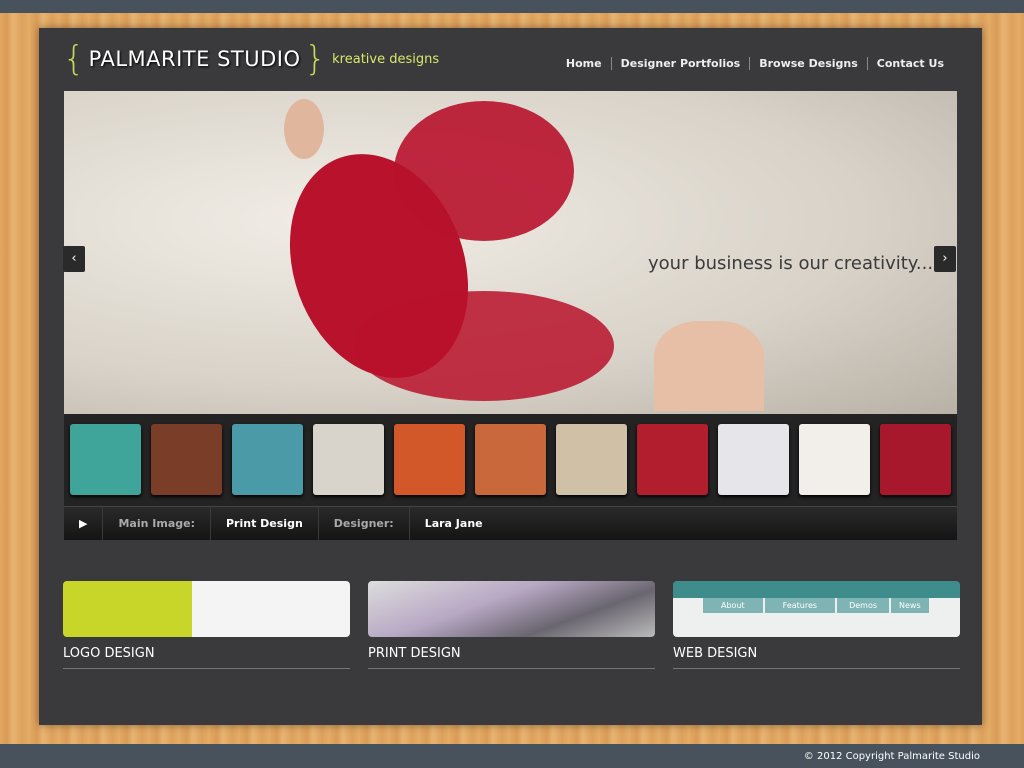 The width and height of the screenshot is (1024, 768). I want to click on category-logo-design: LOGO DESIGN, so click(206, 625).